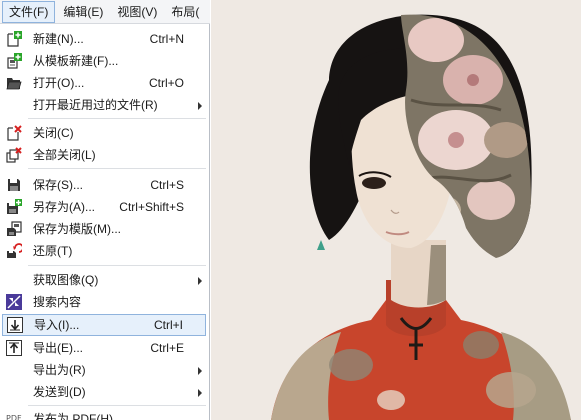 The width and height of the screenshot is (581, 420). Describe the element at coordinates (14, 302) in the screenshot. I see `search-content-icon` at that location.